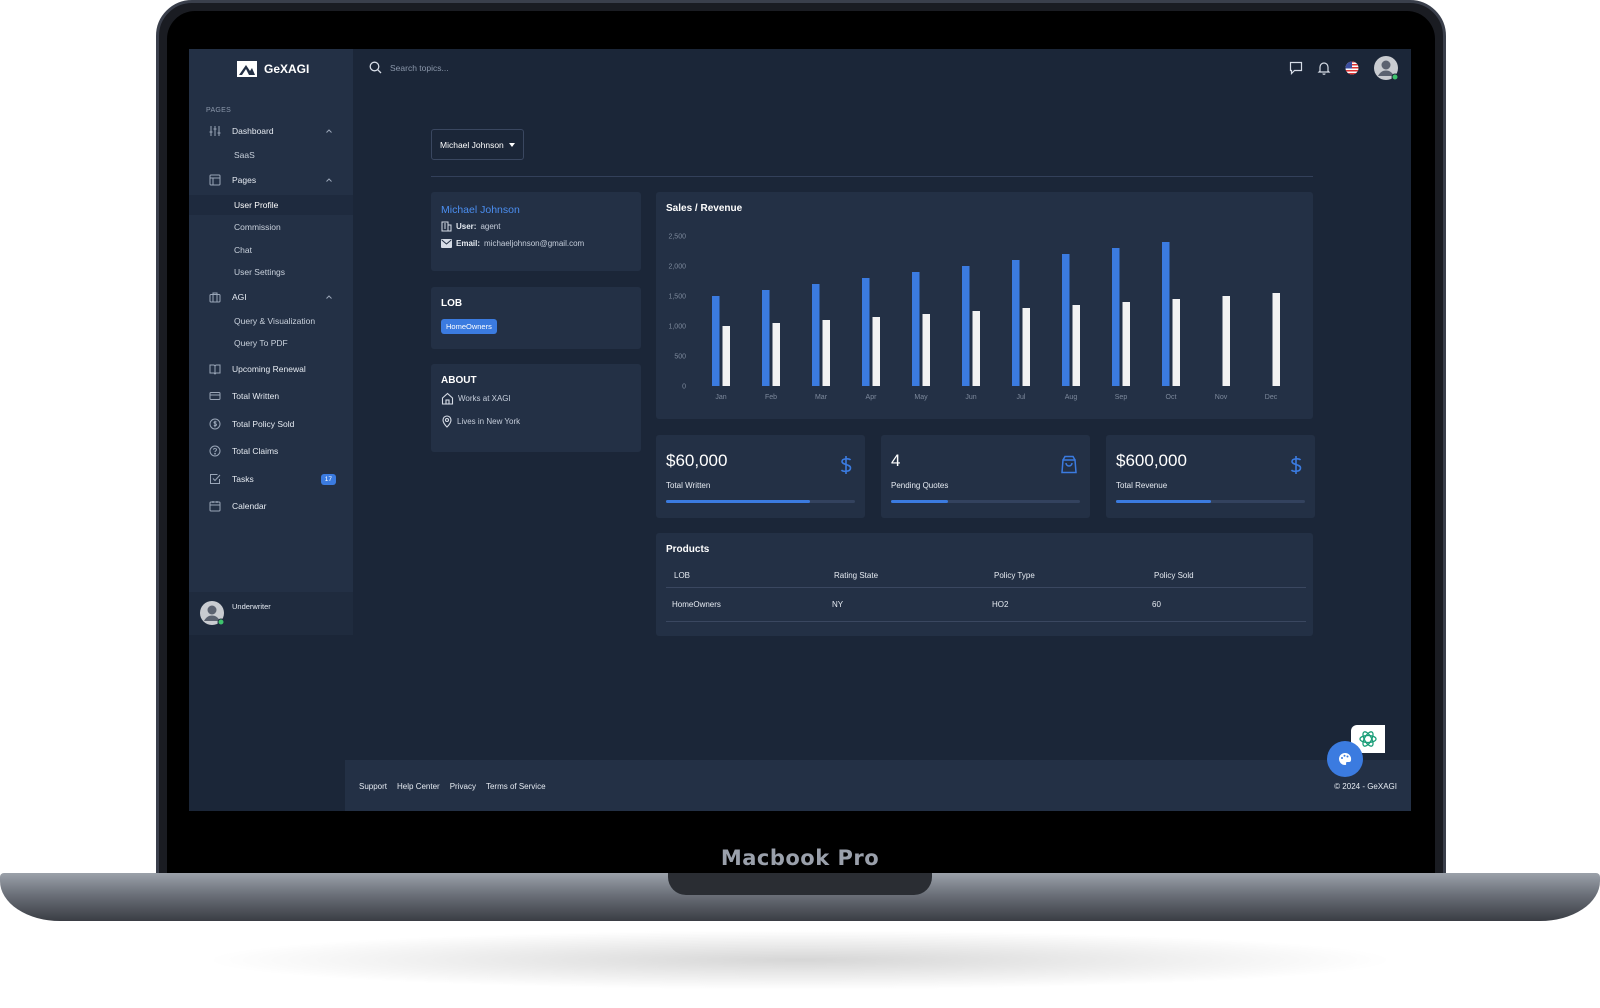 The width and height of the screenshot is (1600, 1008). What do you see at coordinates (447, 421) in the screenshot?
I see `map-pin-icon` at bounding box center [447, 421].